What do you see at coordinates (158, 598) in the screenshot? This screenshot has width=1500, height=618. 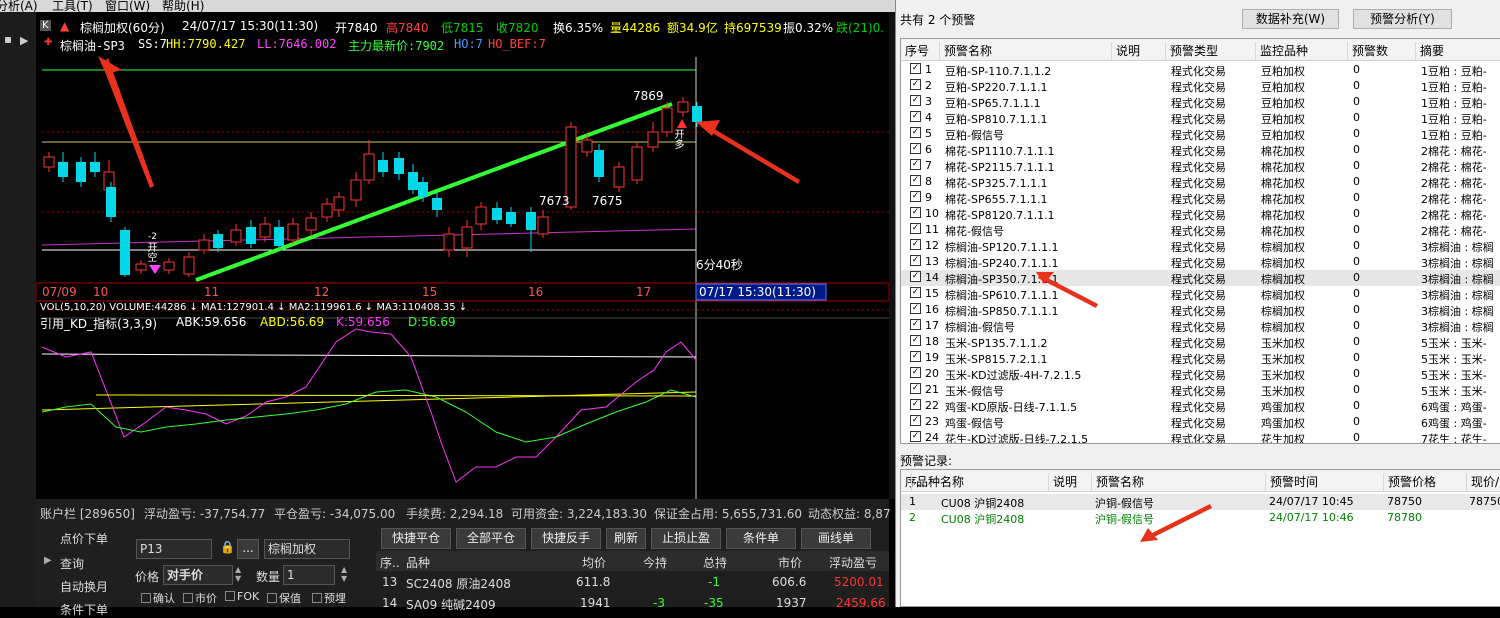 I see `opt-confirm: 确认` at bounding box center [158, 598].